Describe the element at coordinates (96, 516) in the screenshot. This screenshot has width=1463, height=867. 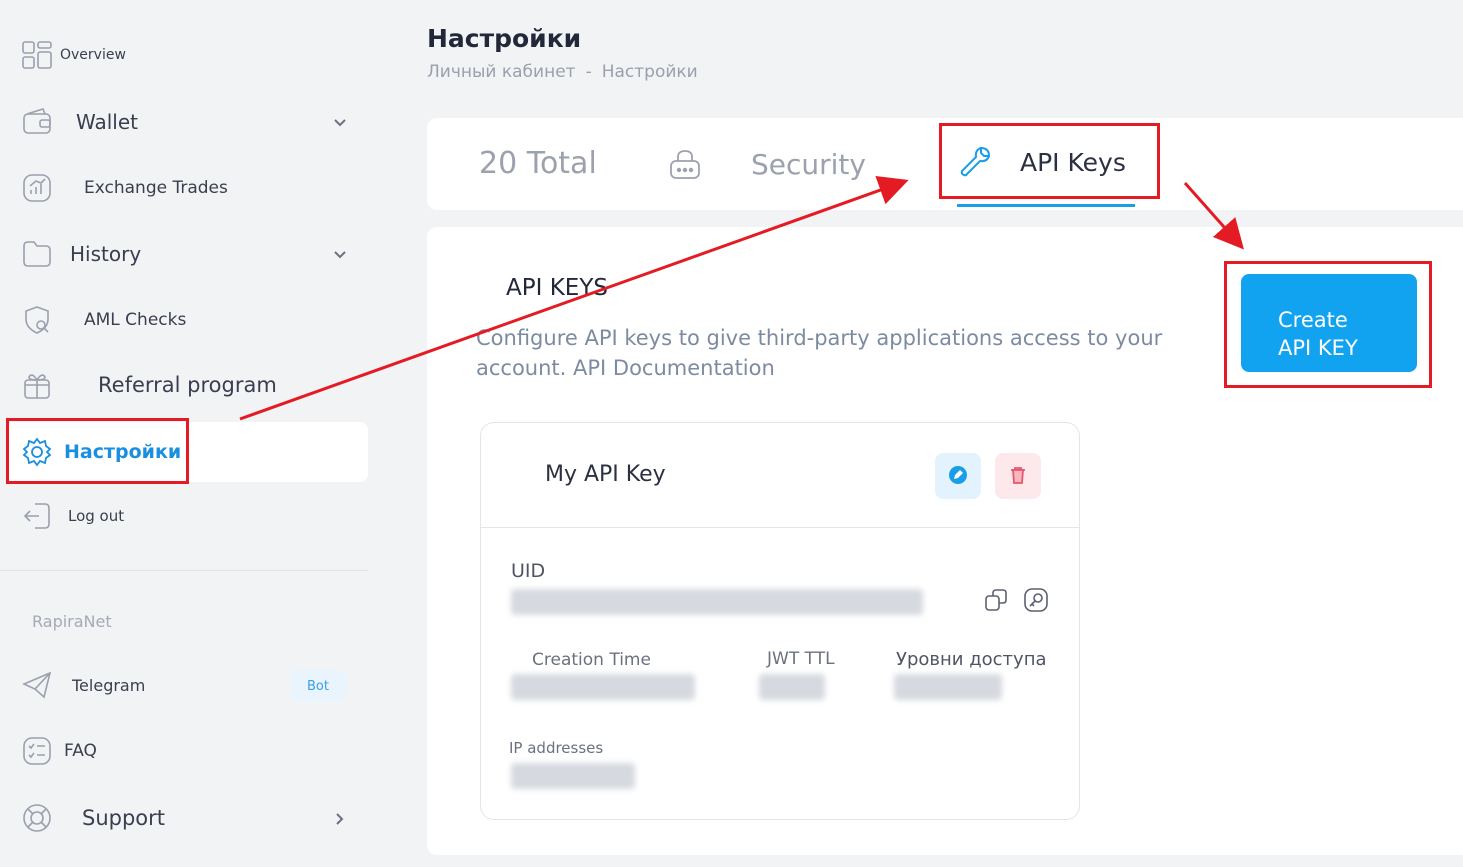
I see `sidebar-item-label: Log out` at that location.